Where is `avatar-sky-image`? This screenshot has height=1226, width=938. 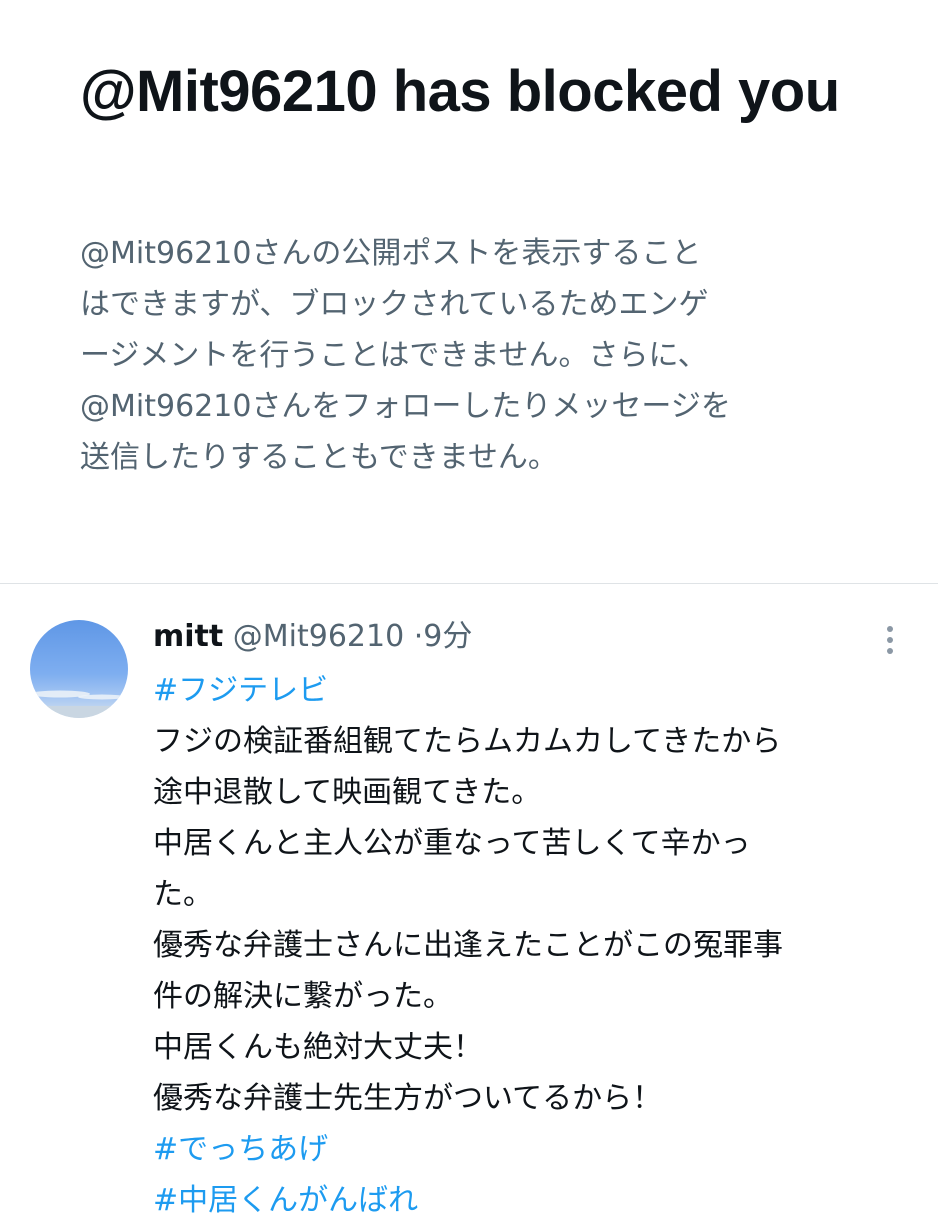 avatar-sky-image is located at coordinates (79, 669).